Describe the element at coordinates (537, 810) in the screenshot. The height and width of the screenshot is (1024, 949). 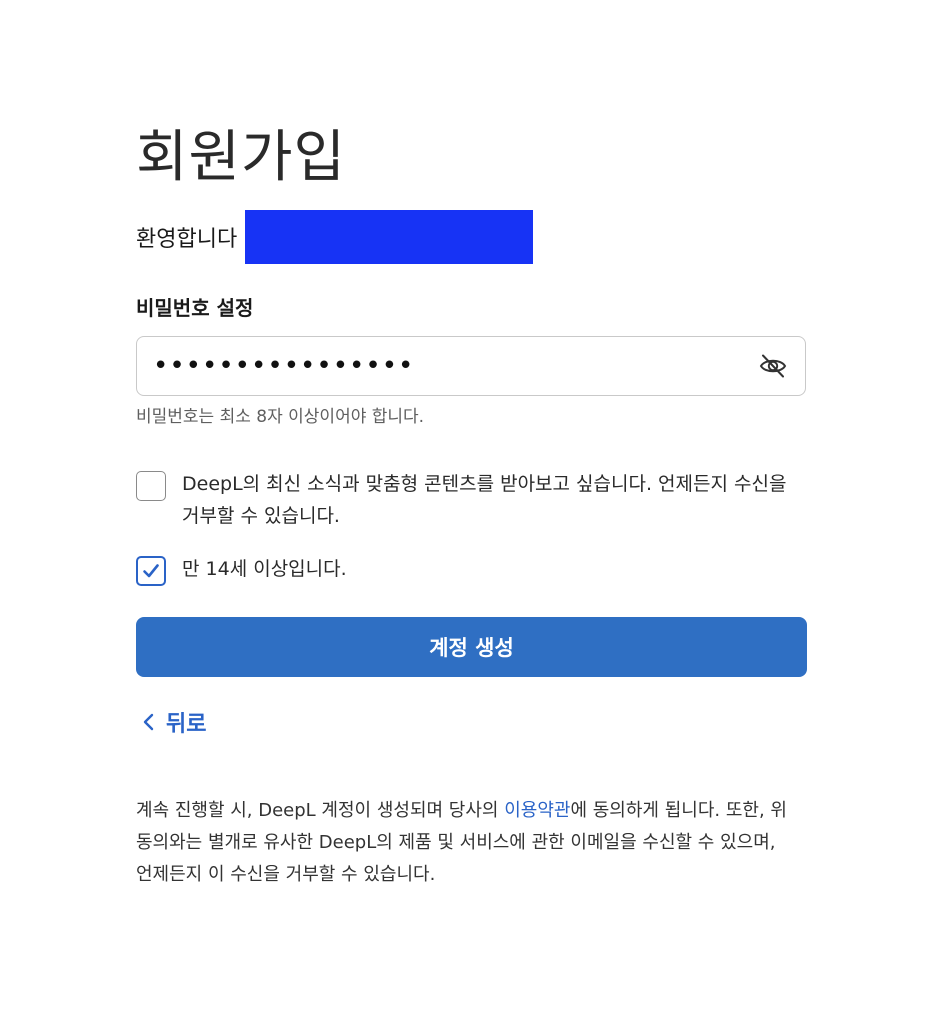
I see `terms-link: 이용약관` at that location.